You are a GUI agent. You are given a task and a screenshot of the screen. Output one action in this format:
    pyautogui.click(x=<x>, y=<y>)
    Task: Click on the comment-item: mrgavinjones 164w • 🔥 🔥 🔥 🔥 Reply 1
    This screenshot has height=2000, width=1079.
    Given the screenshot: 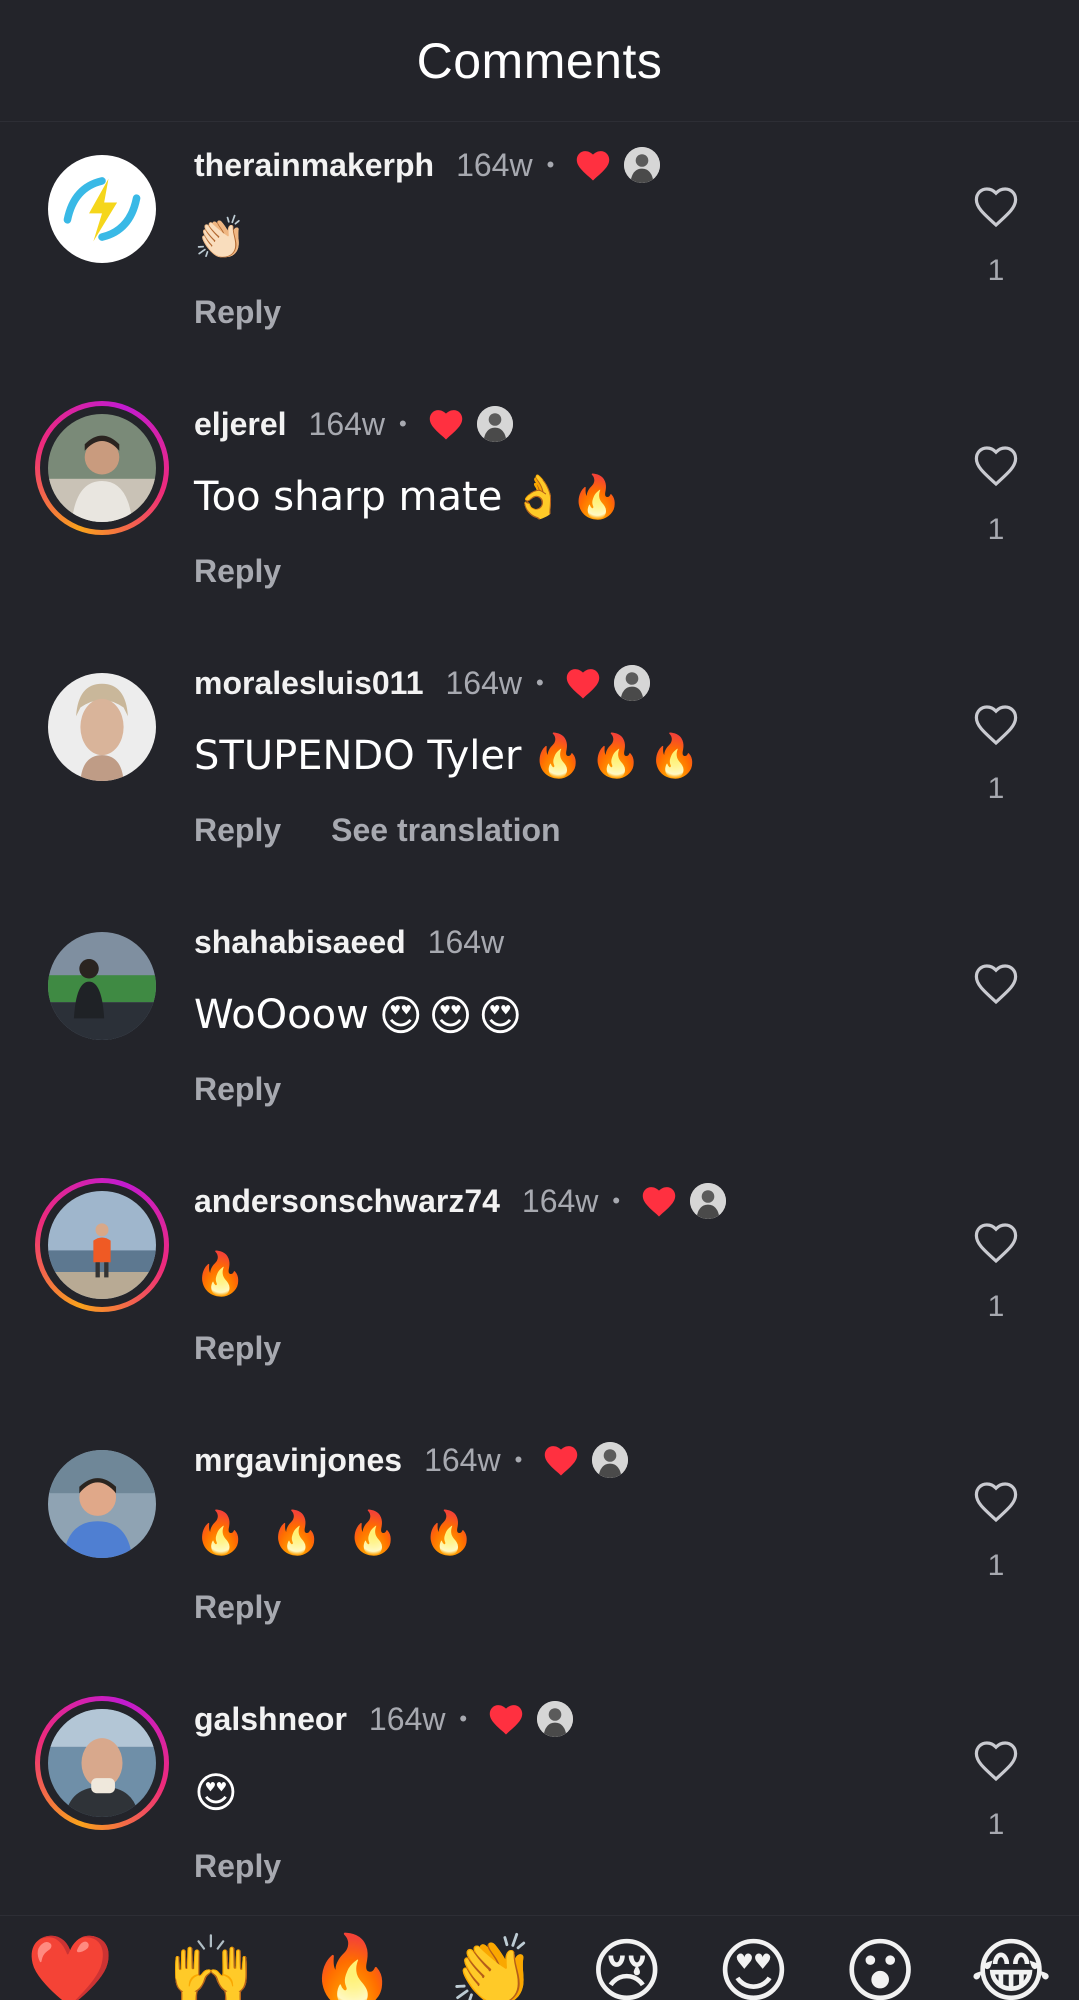 What is the action you would take?
    pyautogui.click(x=539, y=1546)
    